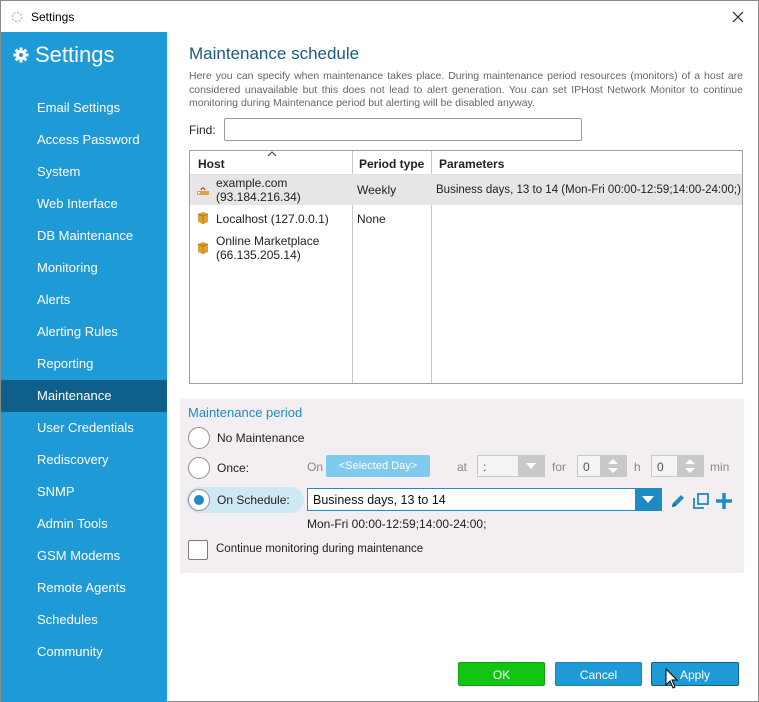  Describe the element at coordinates (252, 183) in the screenshot. I see `host-name: example.com` at that location.